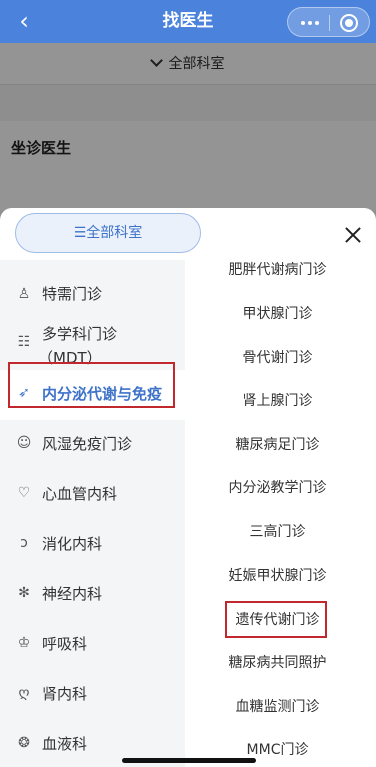  What do you see at coordinates (188, 21) in the screenshot?
I see `nav-bar: ‹ 找医生` at bounding box center [188, 21].